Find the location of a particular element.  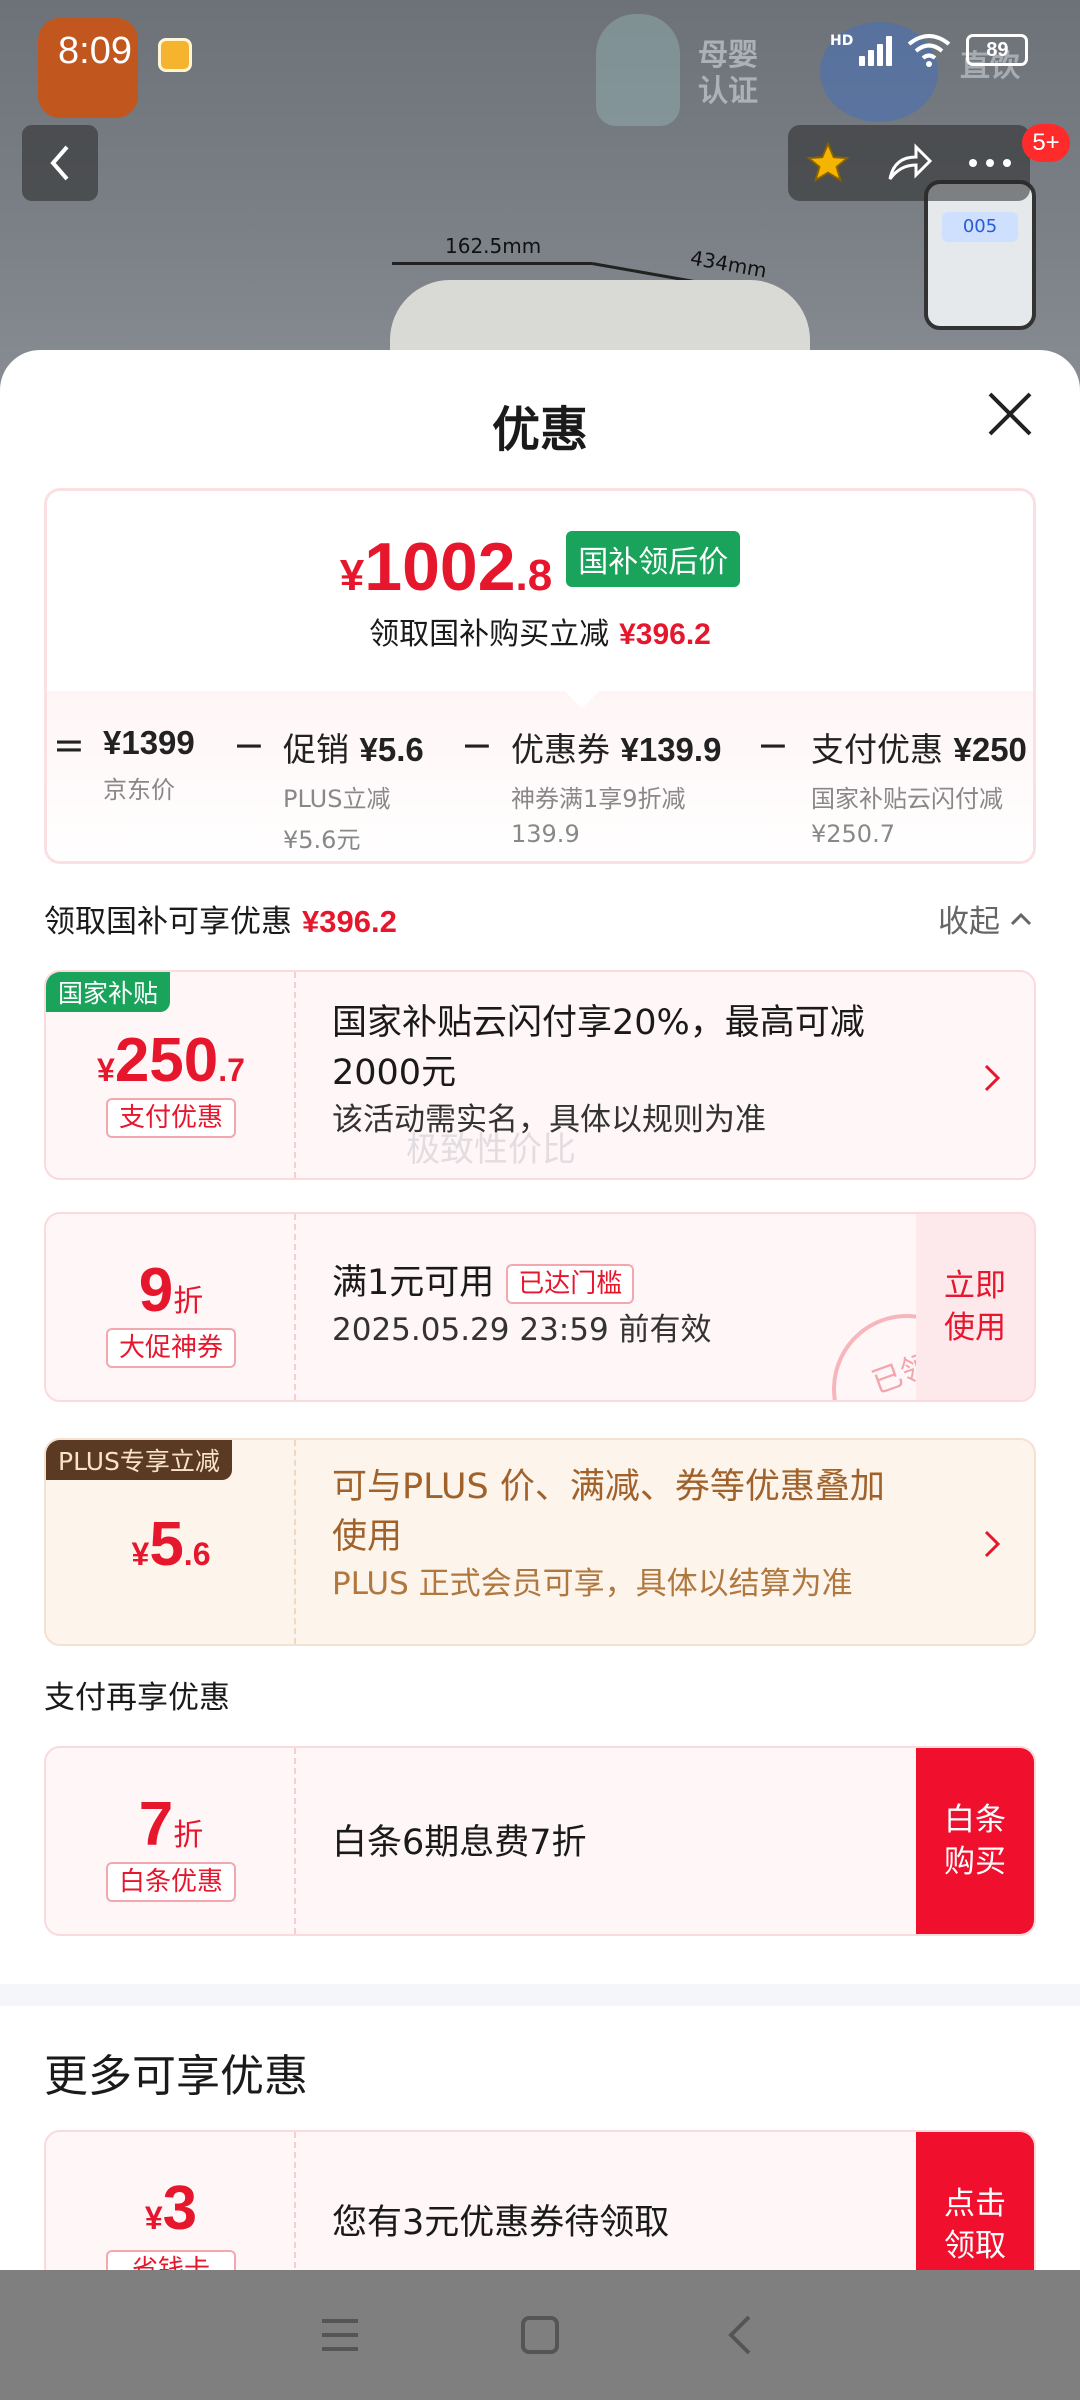

coupon-title: 国家补贴云闪付享20%，最高可减 is located at coordinates (598, 1023).